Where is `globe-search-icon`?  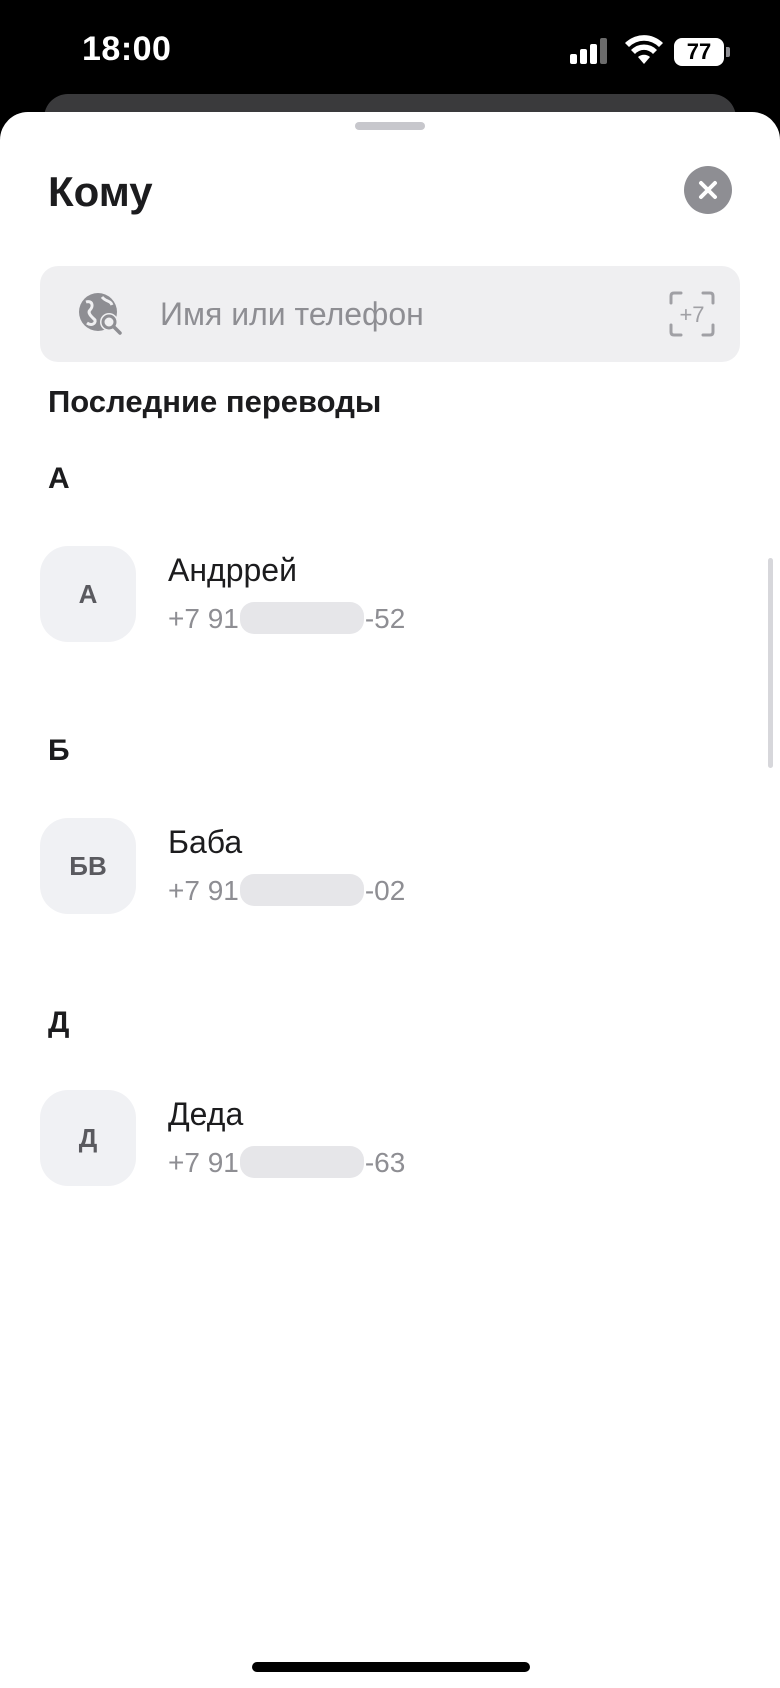
globe-search-icon is located at coordinates (100, 314).